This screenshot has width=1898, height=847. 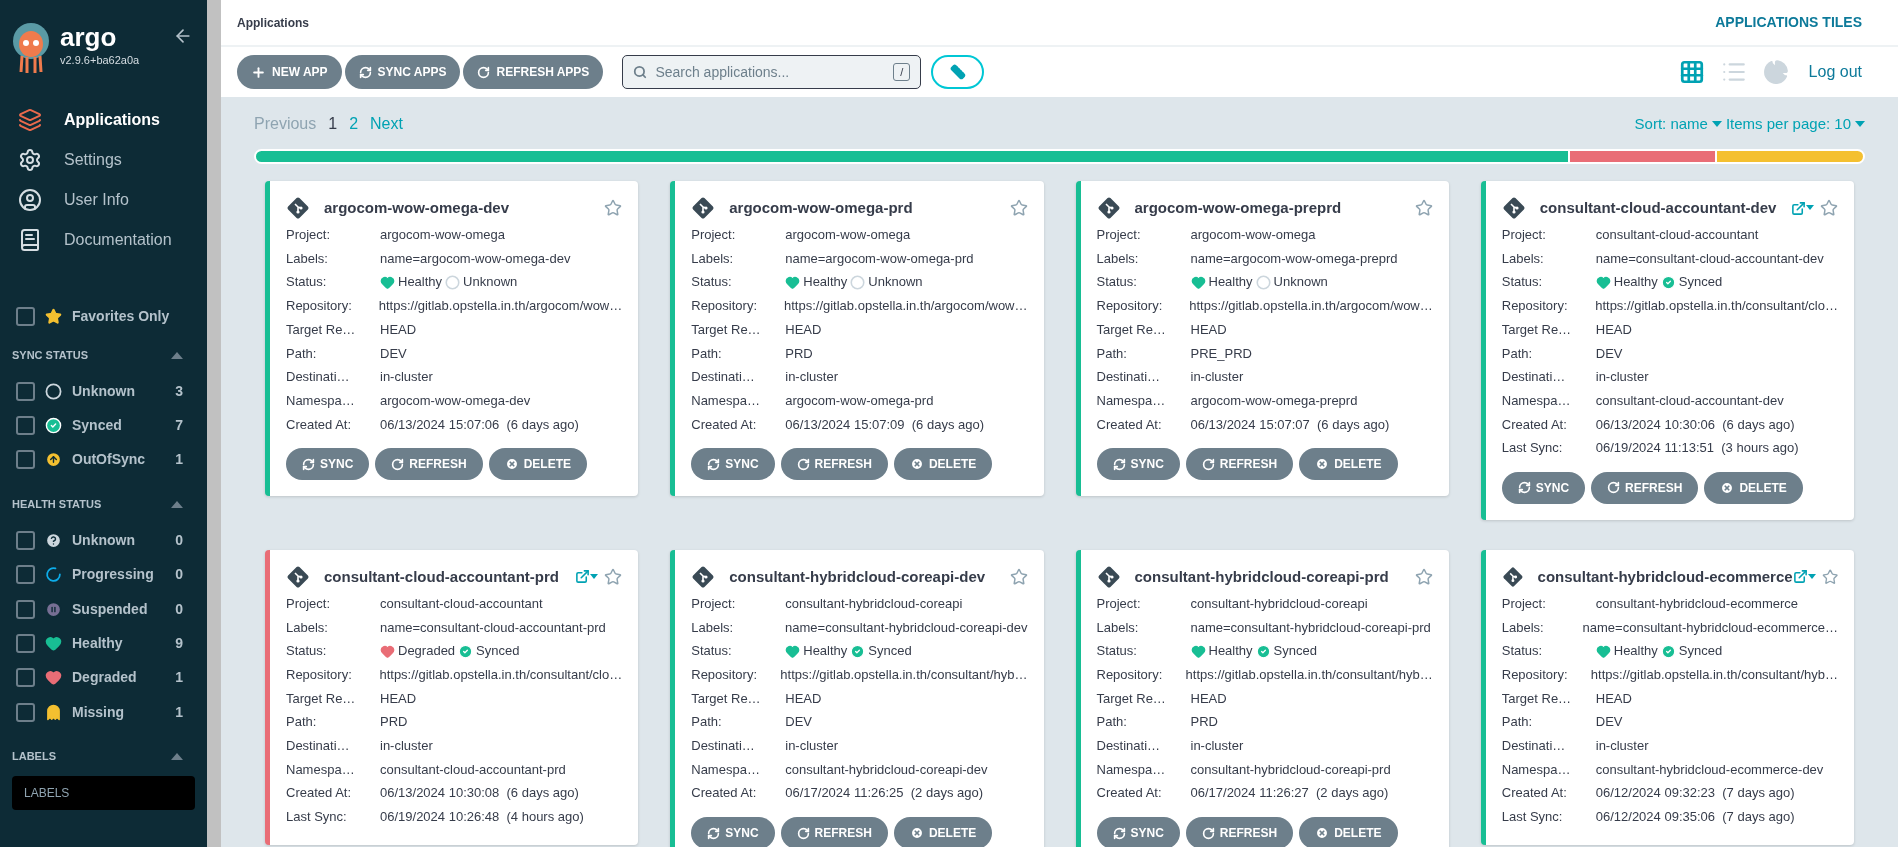 What do you see at coordinates (179, 712) in the screenshot?
I see `filter-count: 1` at bounding box center [179, 712].